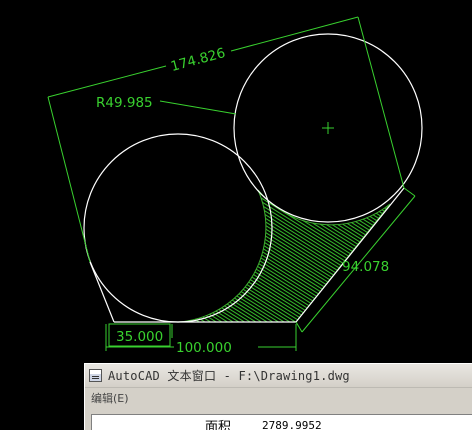  I want to click on dim-aligned-right-text: 94.078, so click(365, 267).